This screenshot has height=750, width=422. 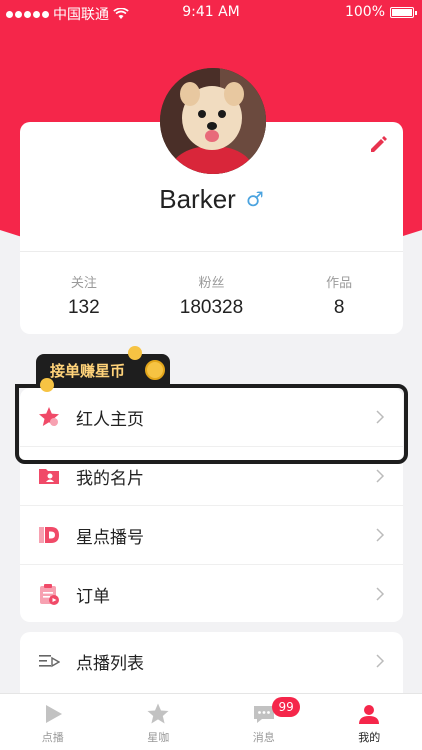 What do you see at coordinates (379, 144) in the screenshot?
I see `edit-icon` at bounding box center [379, 144].